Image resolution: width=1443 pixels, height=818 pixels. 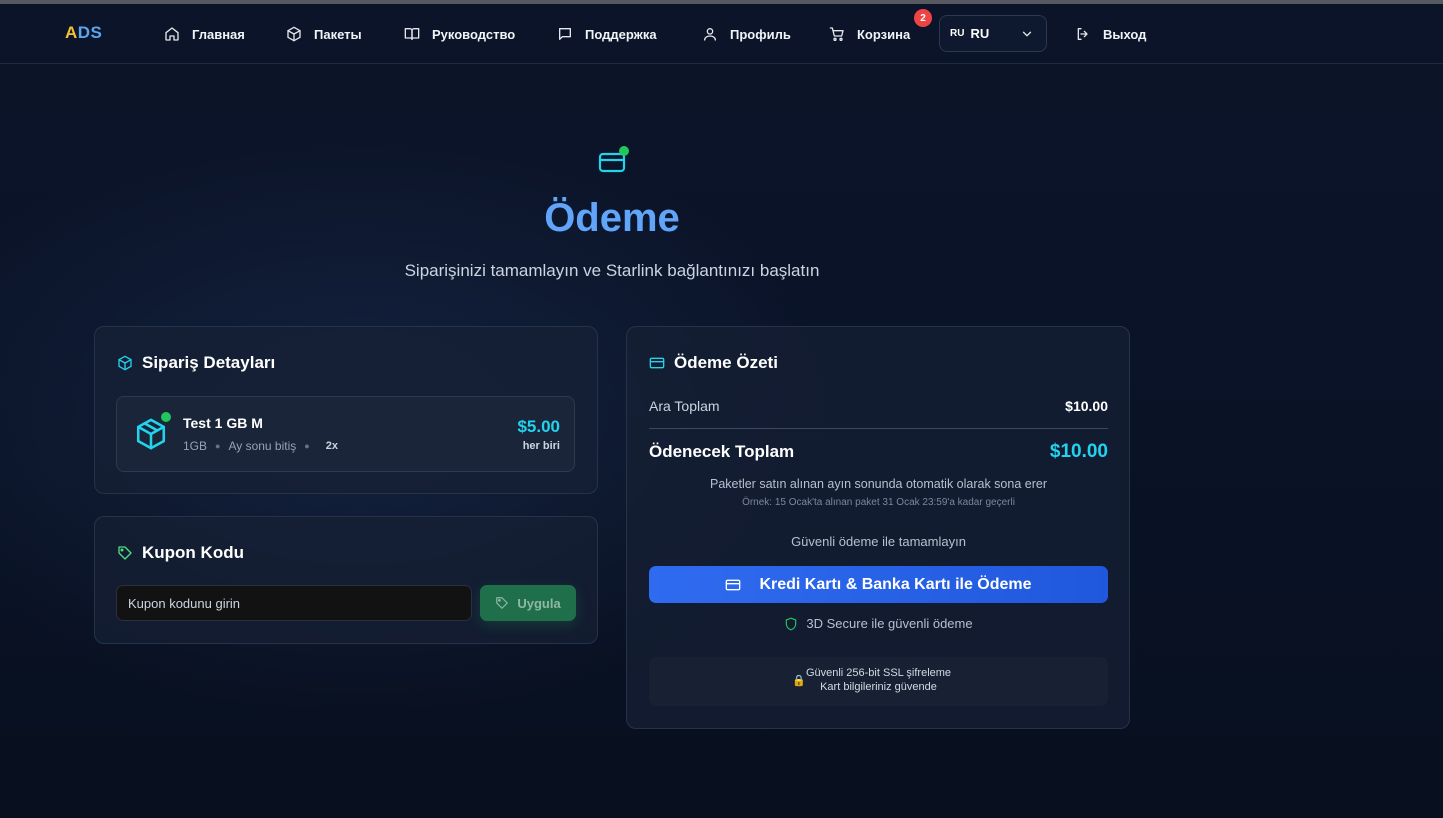 What do you see at coordinates (884, 34) in the screenshot?
I see `nav-item-label: Корзина` at bounding box center [884, 34].